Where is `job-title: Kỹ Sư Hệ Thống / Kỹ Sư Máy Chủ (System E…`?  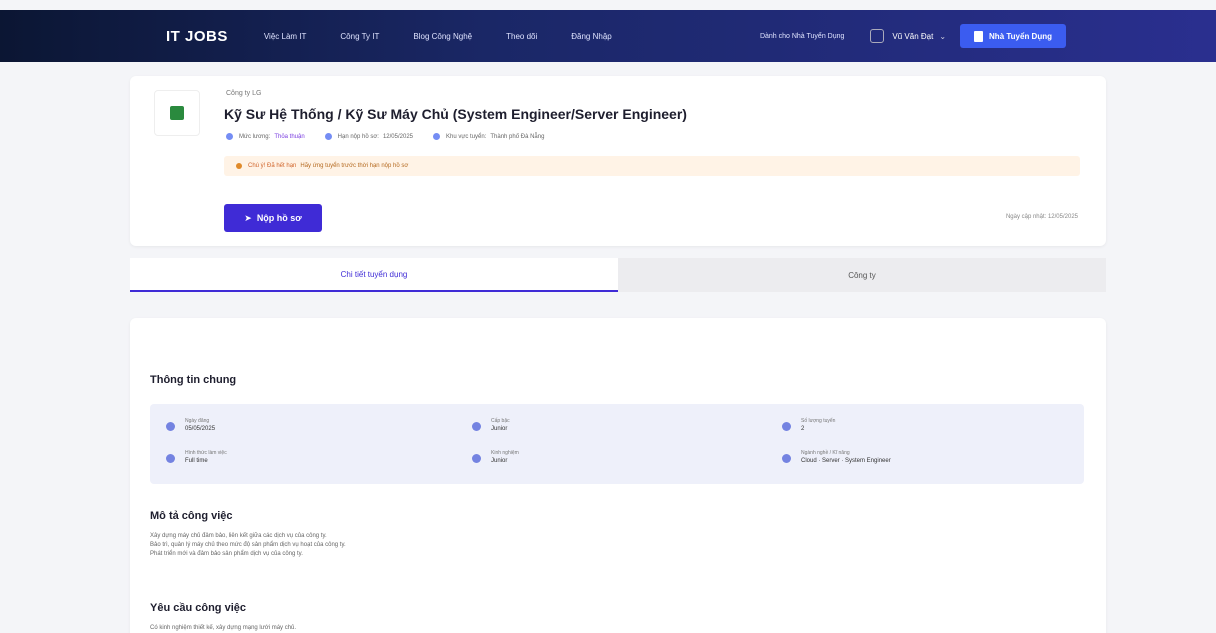 job-title: Kỹ Sư Hệ Thống / Kỹ Sư Máy Chủ (System E… is located at coordinates (455, 114).